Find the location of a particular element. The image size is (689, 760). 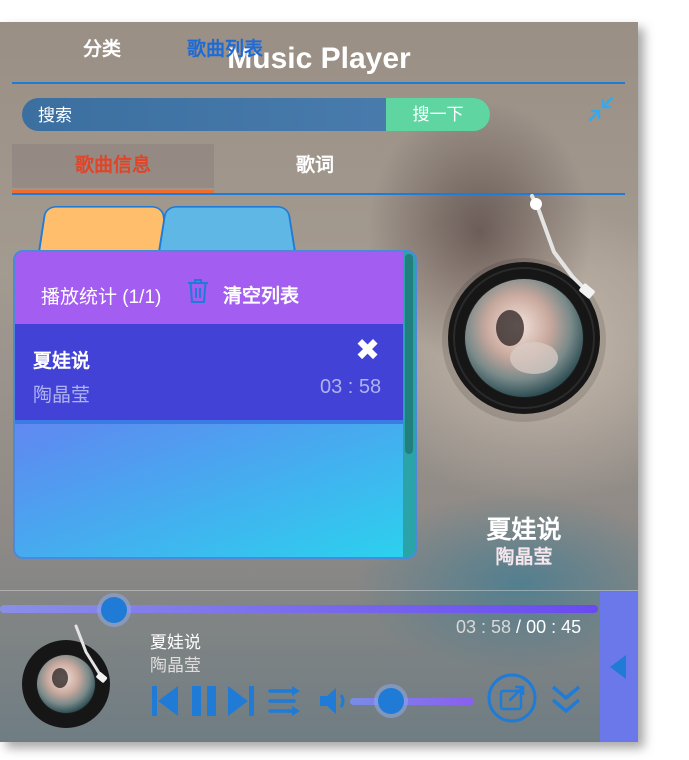

volume-slider is located at coordinates (412, 701).